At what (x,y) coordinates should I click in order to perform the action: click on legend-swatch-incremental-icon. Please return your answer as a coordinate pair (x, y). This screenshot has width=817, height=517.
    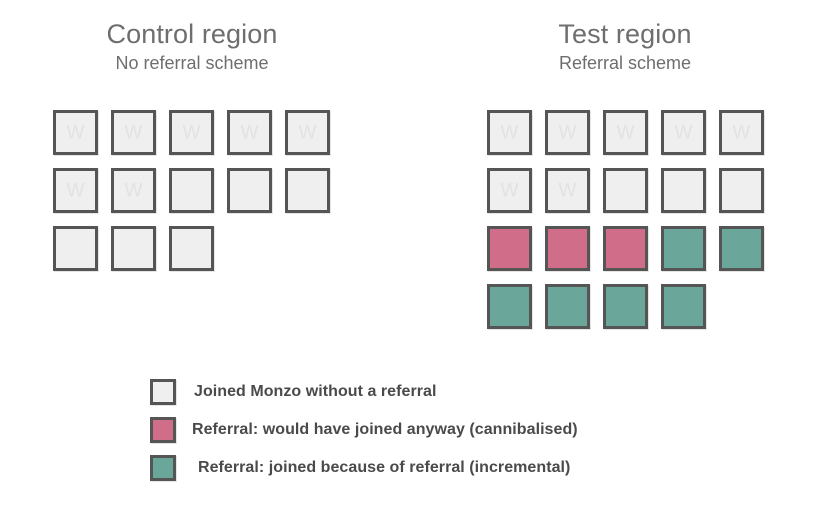
    Looking at the image, I should click on (163, 468).